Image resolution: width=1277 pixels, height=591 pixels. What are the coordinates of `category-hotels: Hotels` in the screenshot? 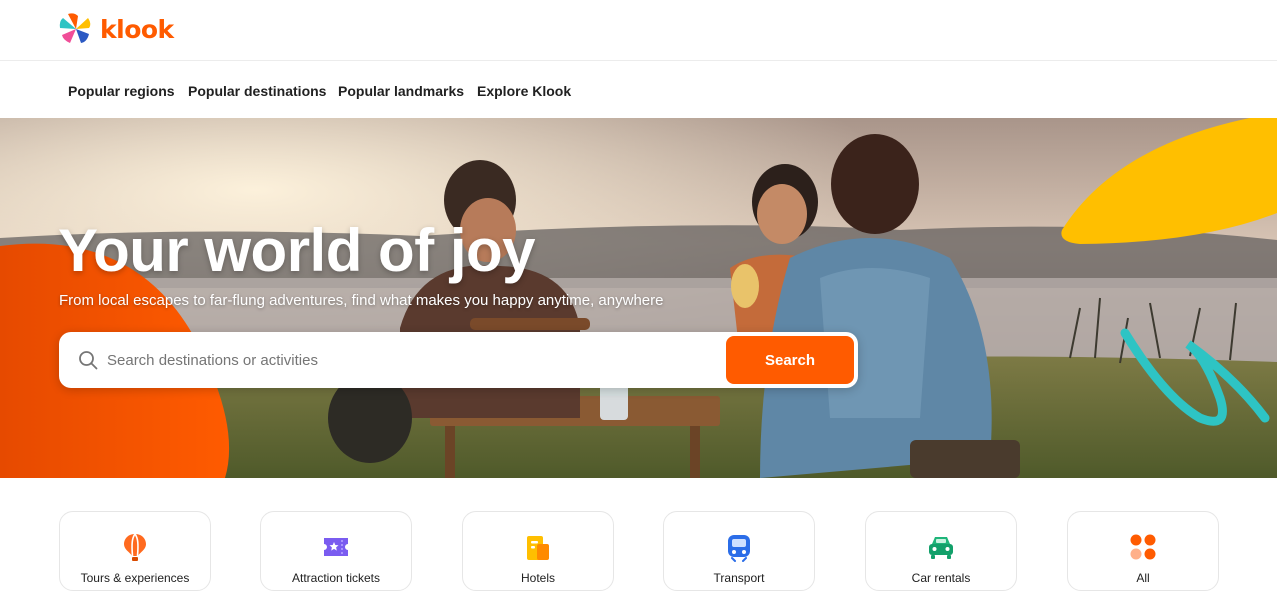 It's located at (538, 551).